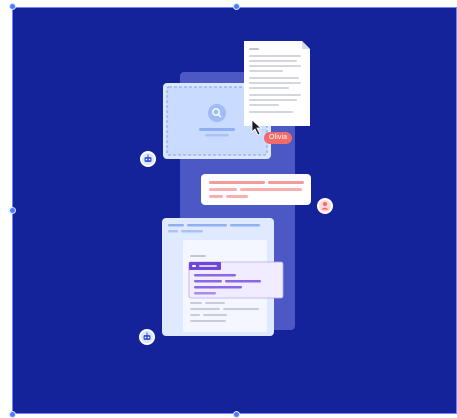 This screenshot has height=418, width=457. Describe the element at coordinates (277, 83) in the screenshot. I see `document-sheet` at that location.